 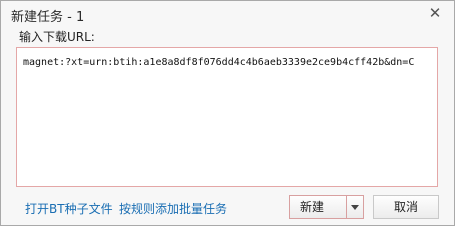 What do you see at coordinates (227, 14) in the screenshot?
I see `title-bar: 新建任务 - 1 ✕` at bounding box center [227, 14].